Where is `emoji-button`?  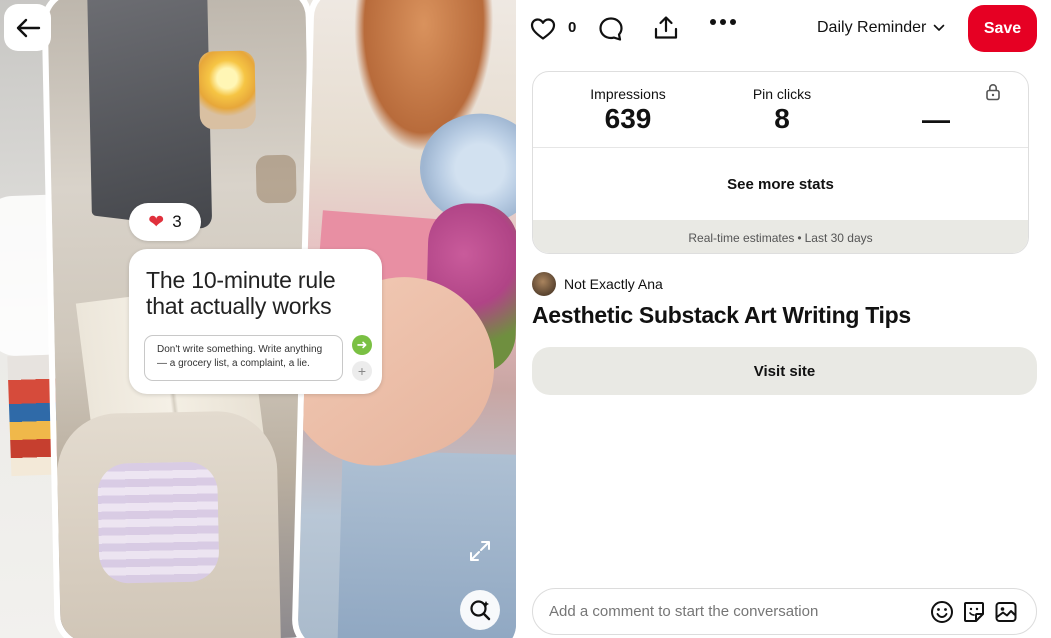 emoji-button is located at coordinates (942, 612).